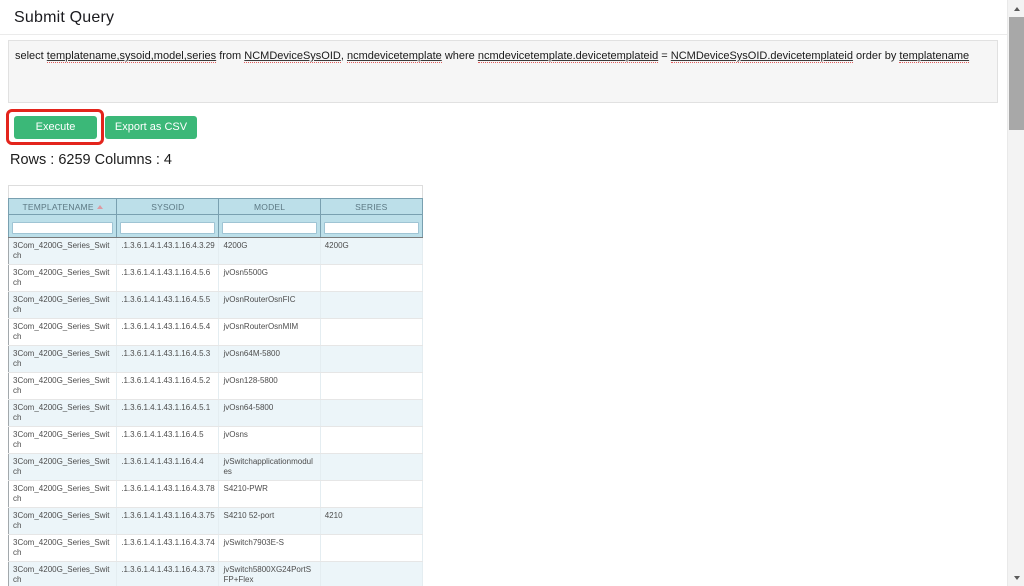 Image resolution: width=1024 pixels, height=586 pixels. Describe the element at coordinates (58, 206) in the screenshot. I see `column-header-label: TEMPLATENAME` at that location.